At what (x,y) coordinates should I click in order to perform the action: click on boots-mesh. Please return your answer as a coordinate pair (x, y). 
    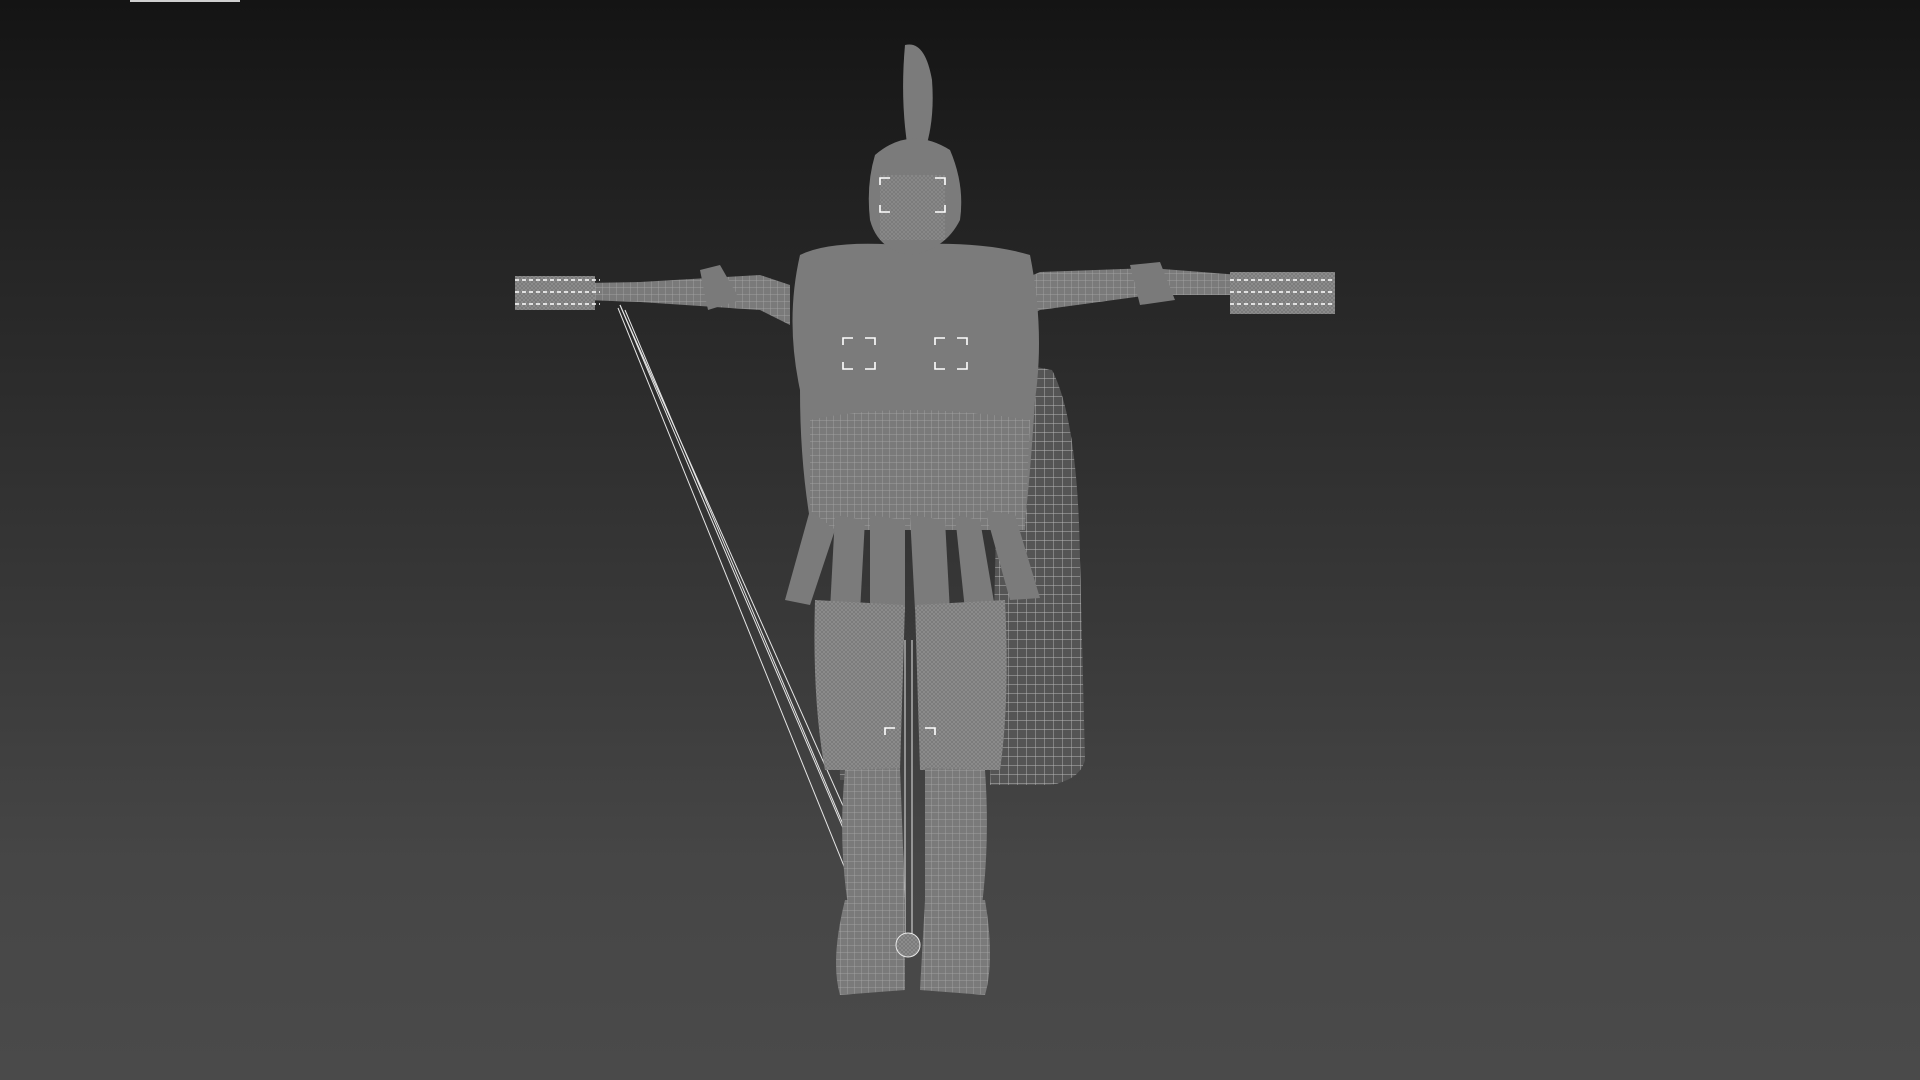
    Looking at the image, I should click on (913, 947).